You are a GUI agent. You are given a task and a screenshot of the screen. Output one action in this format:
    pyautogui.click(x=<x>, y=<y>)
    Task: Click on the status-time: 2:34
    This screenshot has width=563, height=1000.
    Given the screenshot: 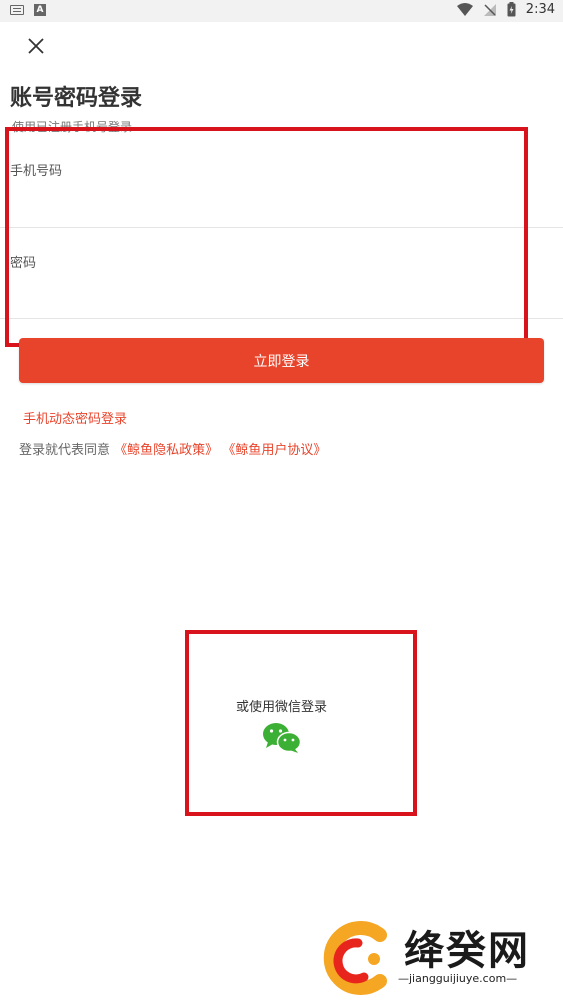 What is the action you would take?
    pyautogui.click(x=540, y=9)
    